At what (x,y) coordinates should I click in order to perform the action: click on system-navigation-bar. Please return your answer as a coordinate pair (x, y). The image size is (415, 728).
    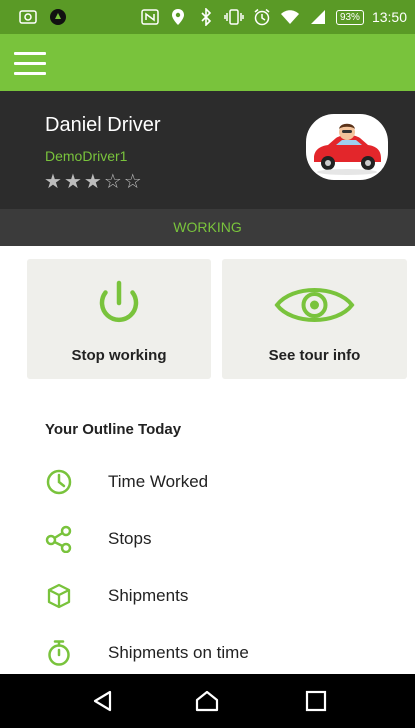
    Looking at the image, I should click on (207, 701).